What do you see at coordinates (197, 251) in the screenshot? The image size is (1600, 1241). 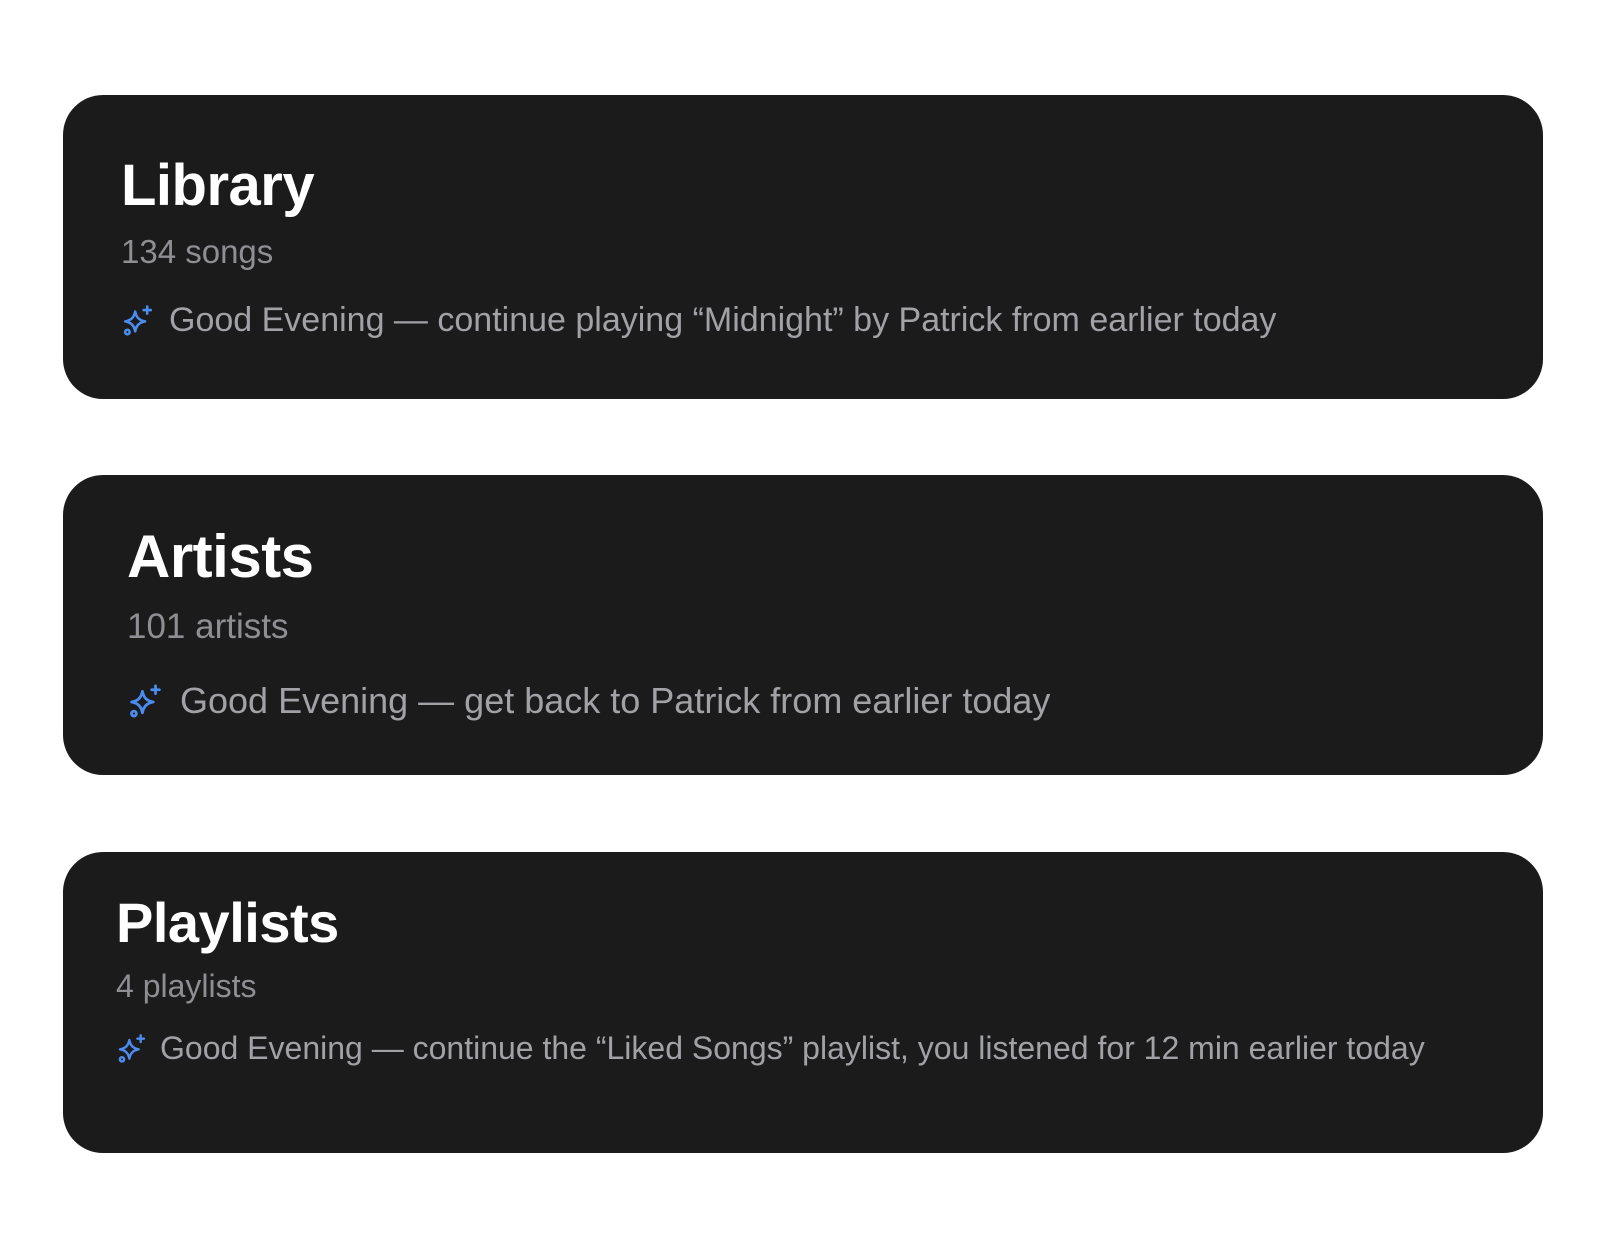 I see `library-song-count: 134 songs` at bounding box center [197, 251].